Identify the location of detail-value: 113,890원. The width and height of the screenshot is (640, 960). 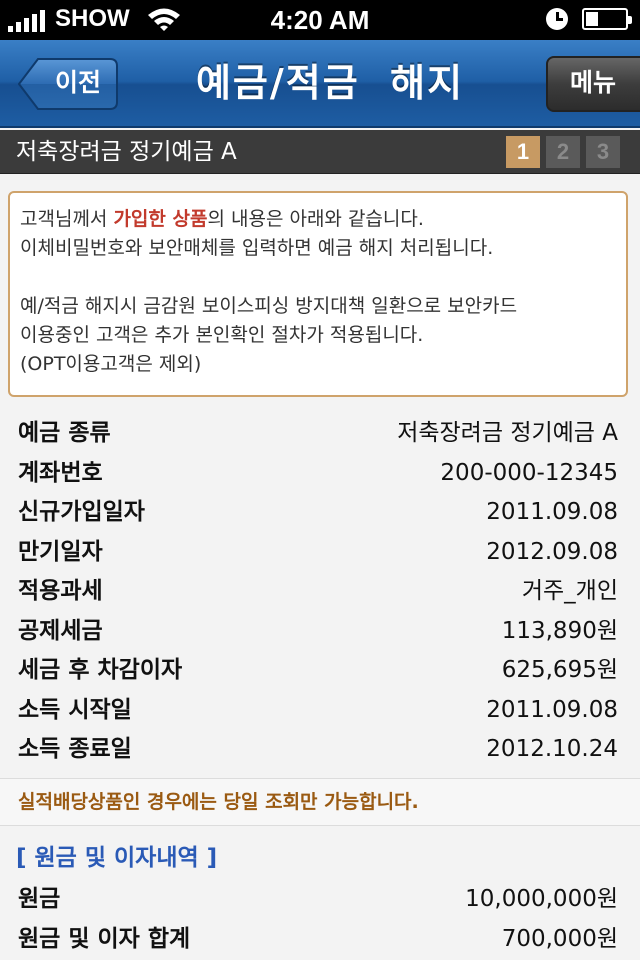
(559, 630).